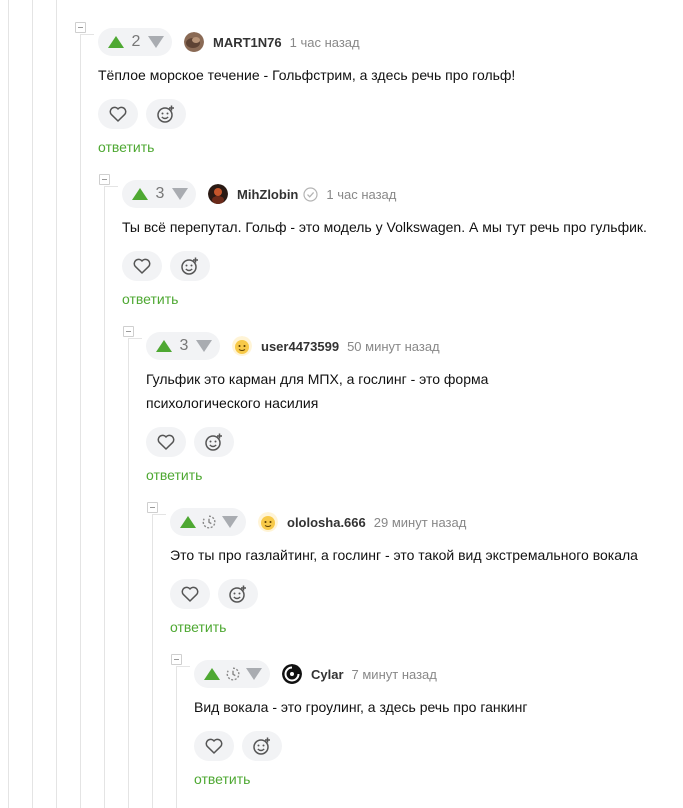 This screenshot has width=683, height=808. I want to click on score: 2, so click(136, 41).